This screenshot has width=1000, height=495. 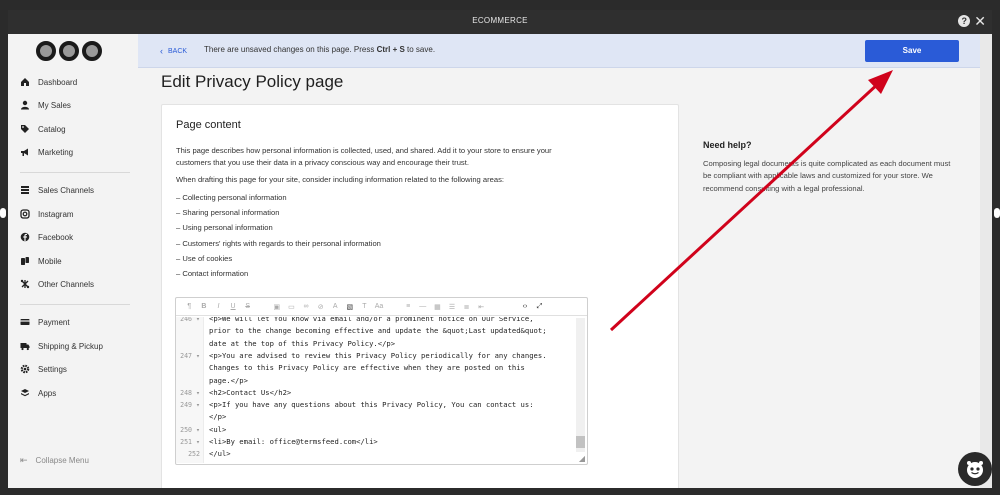 I want to click on sidebar-item-other-channels: Other Channels, so click(x=57, y=284).